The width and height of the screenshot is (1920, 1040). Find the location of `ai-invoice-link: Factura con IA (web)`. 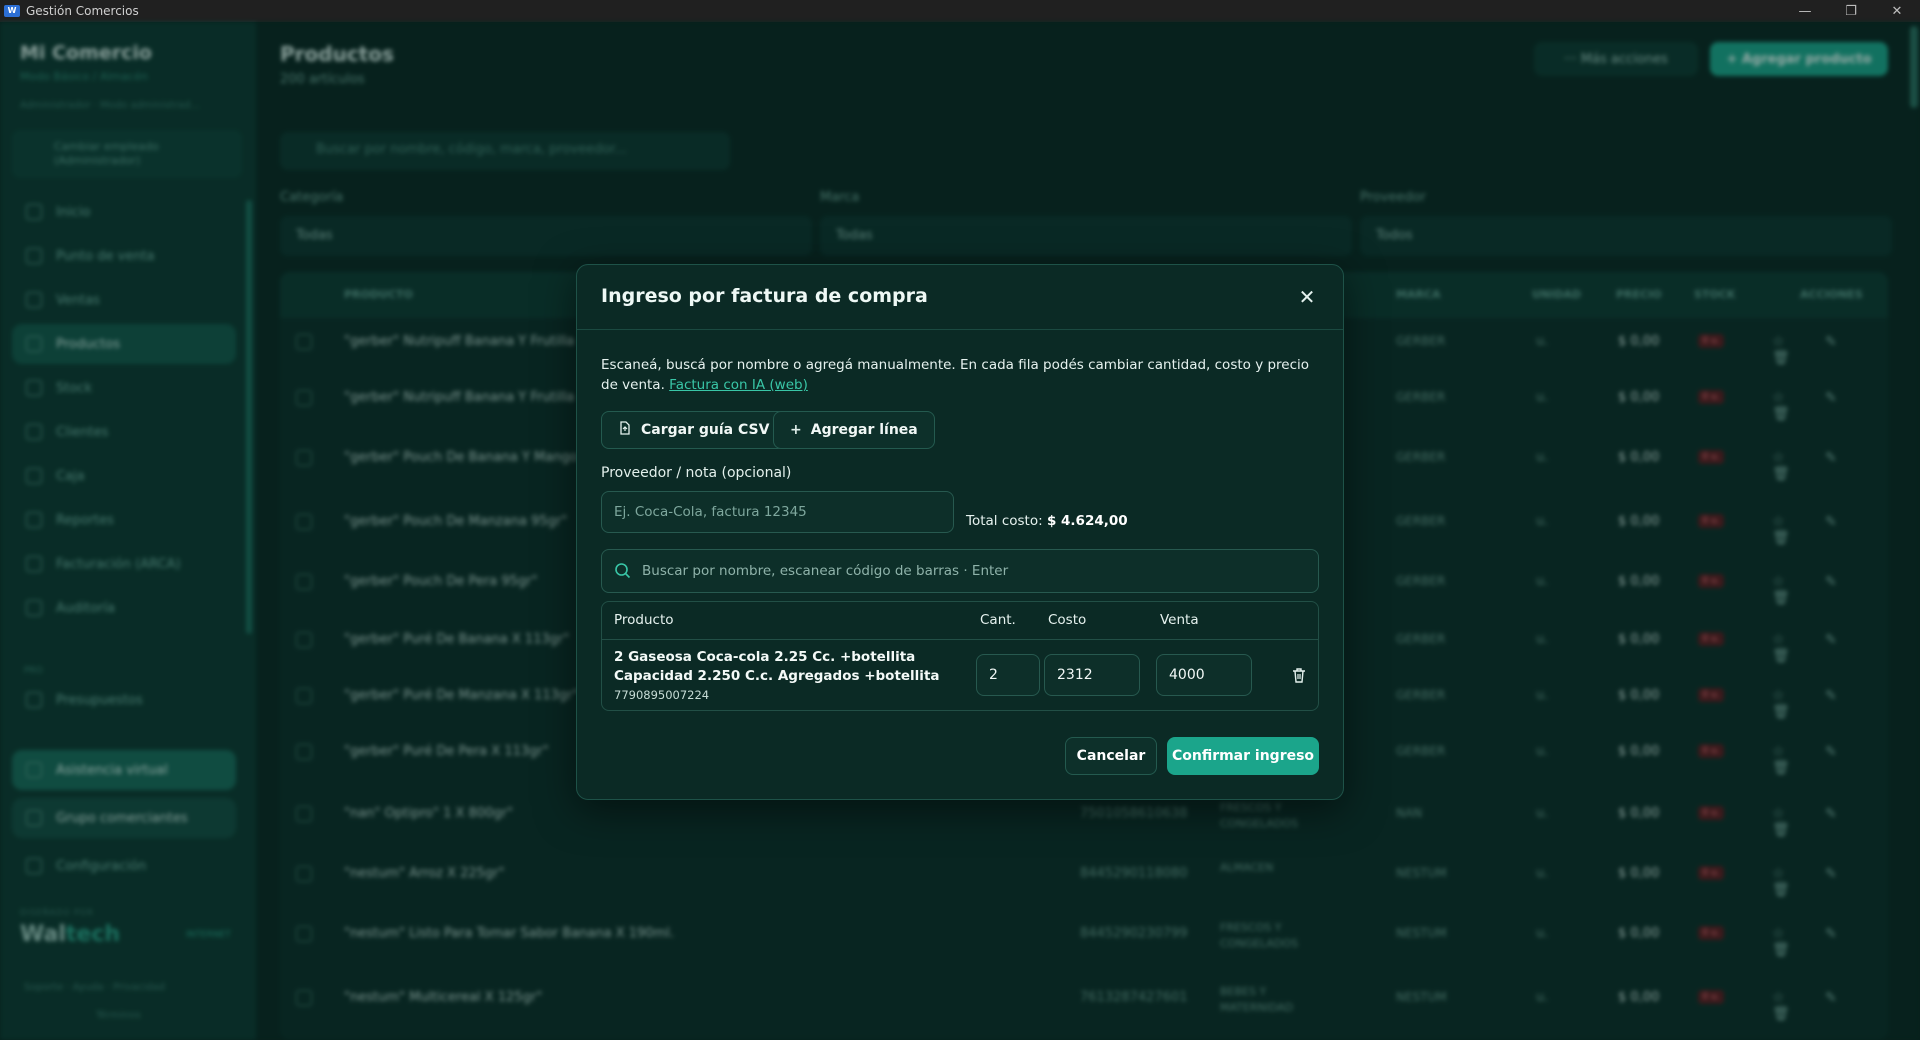

ai-invoice-link: Factura con IA (web) is located at coordinates (738, 385).